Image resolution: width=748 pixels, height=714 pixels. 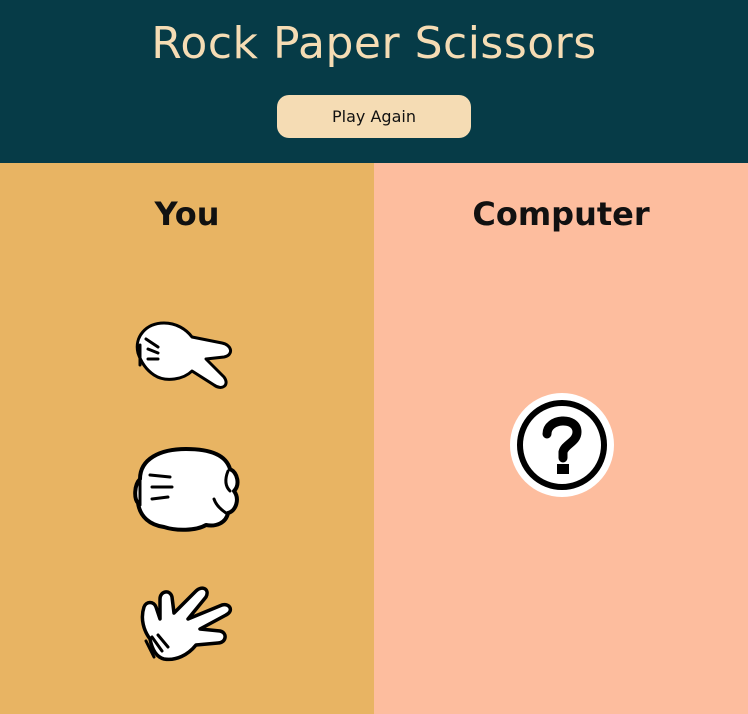 What do you see at coordinates (562, 445) in the screenshot?
I see `question-mark-icon` at bounding box center [562, 445].